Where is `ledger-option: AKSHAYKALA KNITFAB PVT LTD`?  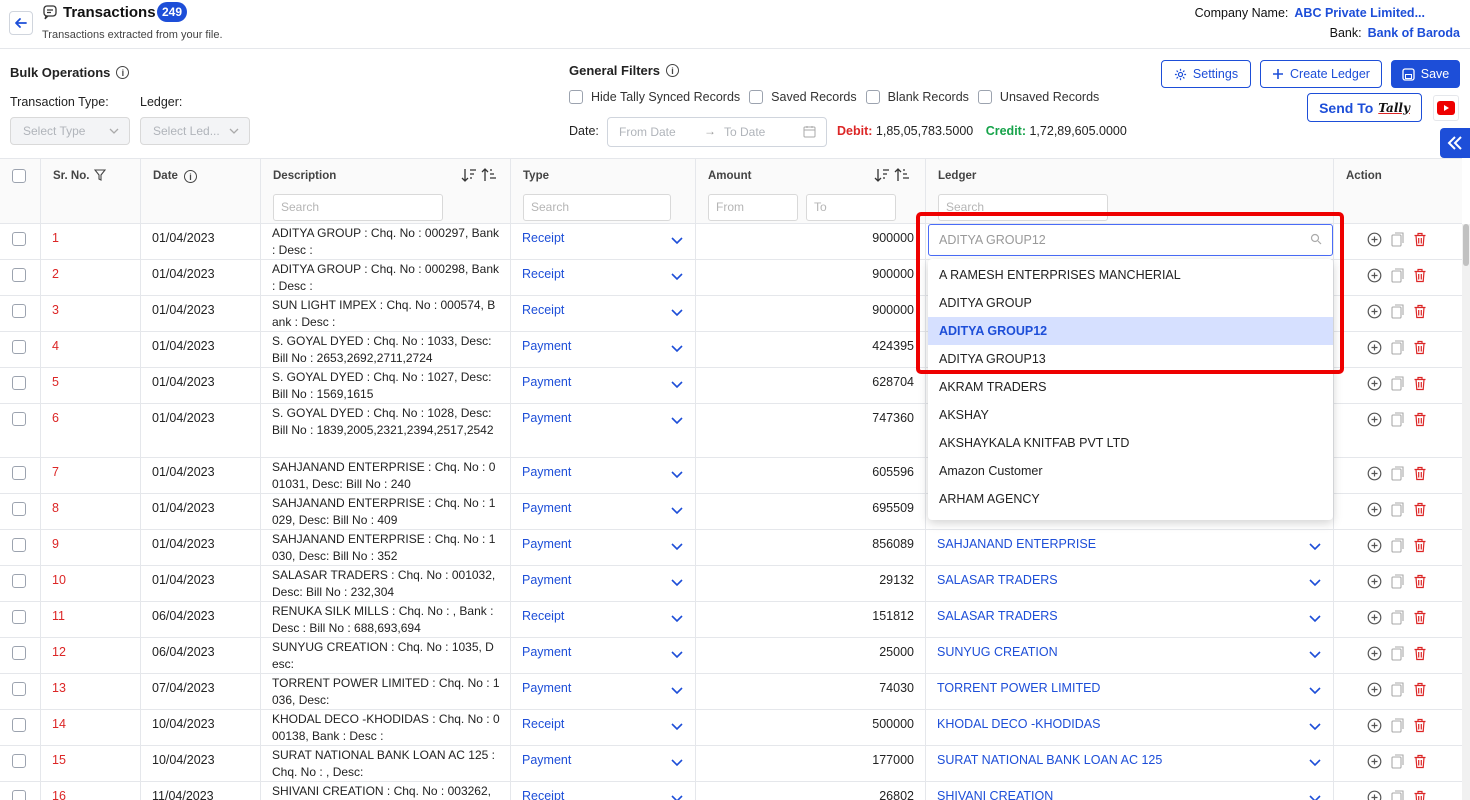
ledger-option: AKSHAYKALA KNITFAB PVT LTD is located at coordinates (1130, 443).